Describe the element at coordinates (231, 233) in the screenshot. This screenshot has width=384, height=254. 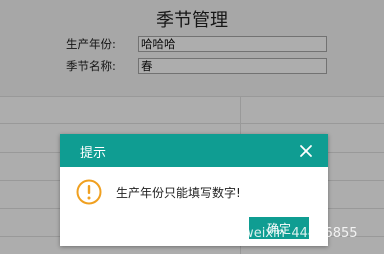
I see `watermark: https://blog.csdn.net/weixin_44446855` at that location.